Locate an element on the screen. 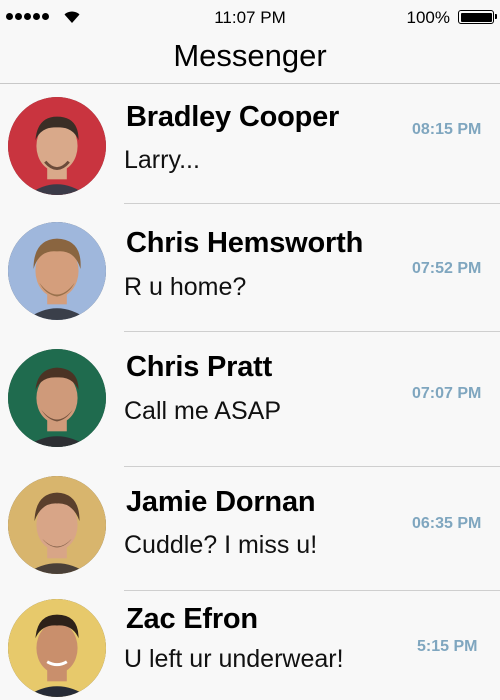 This screenshot has width=500, height=700. message-time: 5:15 PM is located at coordinates (447, 646).